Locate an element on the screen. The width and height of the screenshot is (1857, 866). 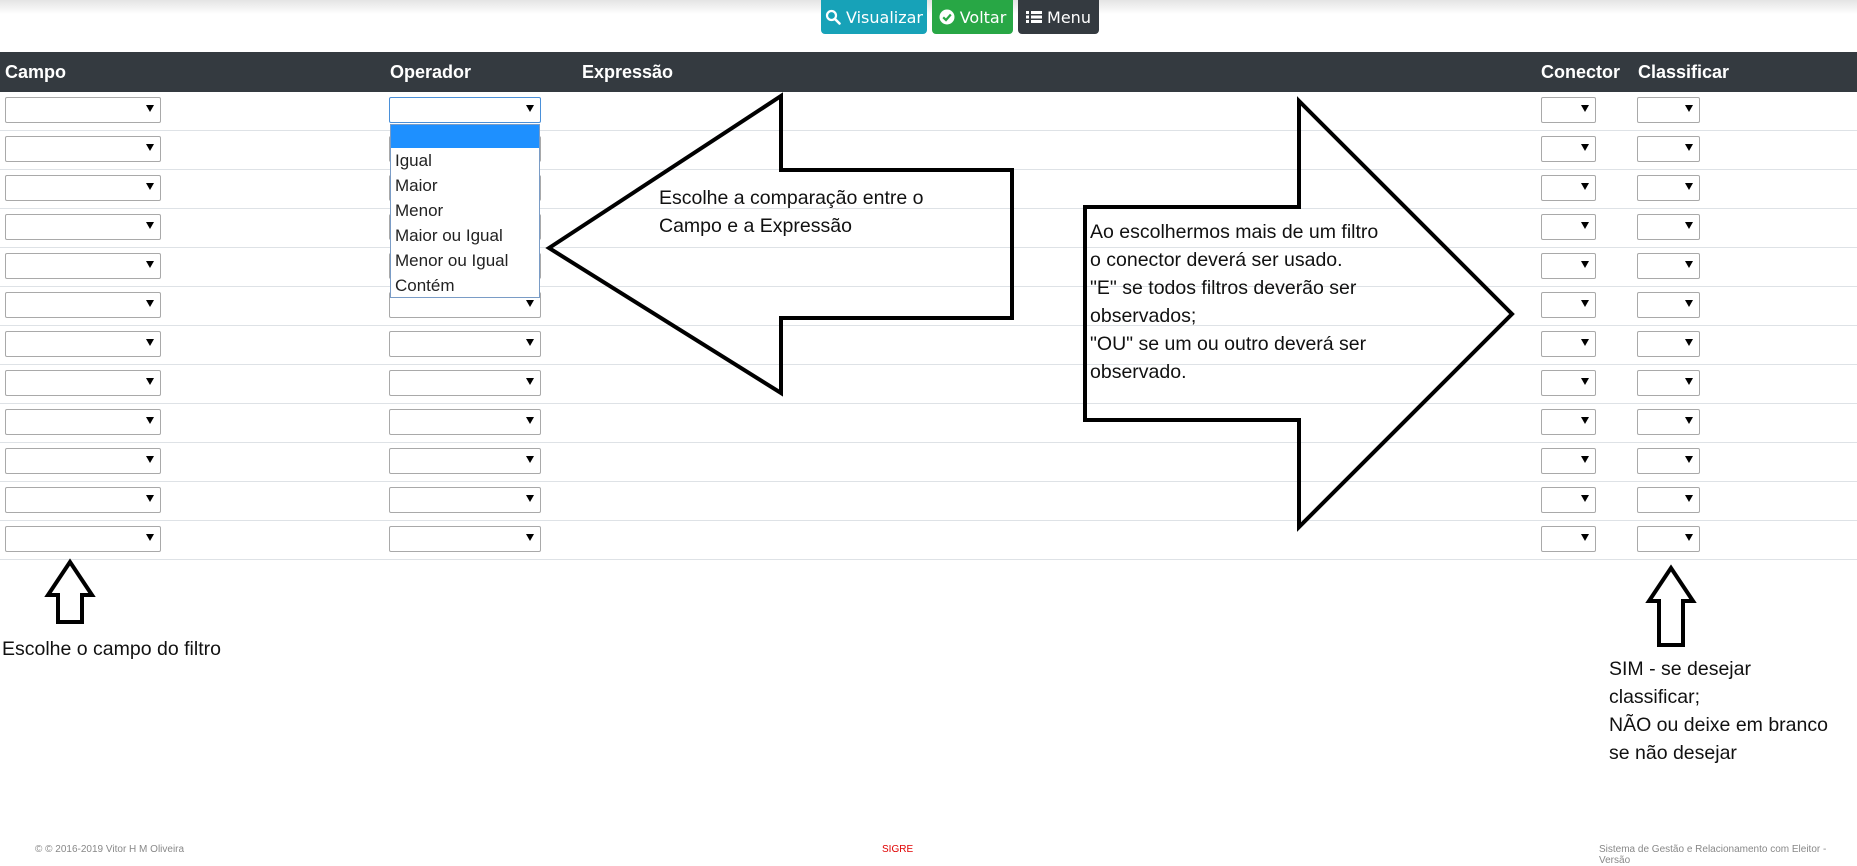
annotation-classificar-line: SIM - se desejar is located at coordinates (1680, 669).